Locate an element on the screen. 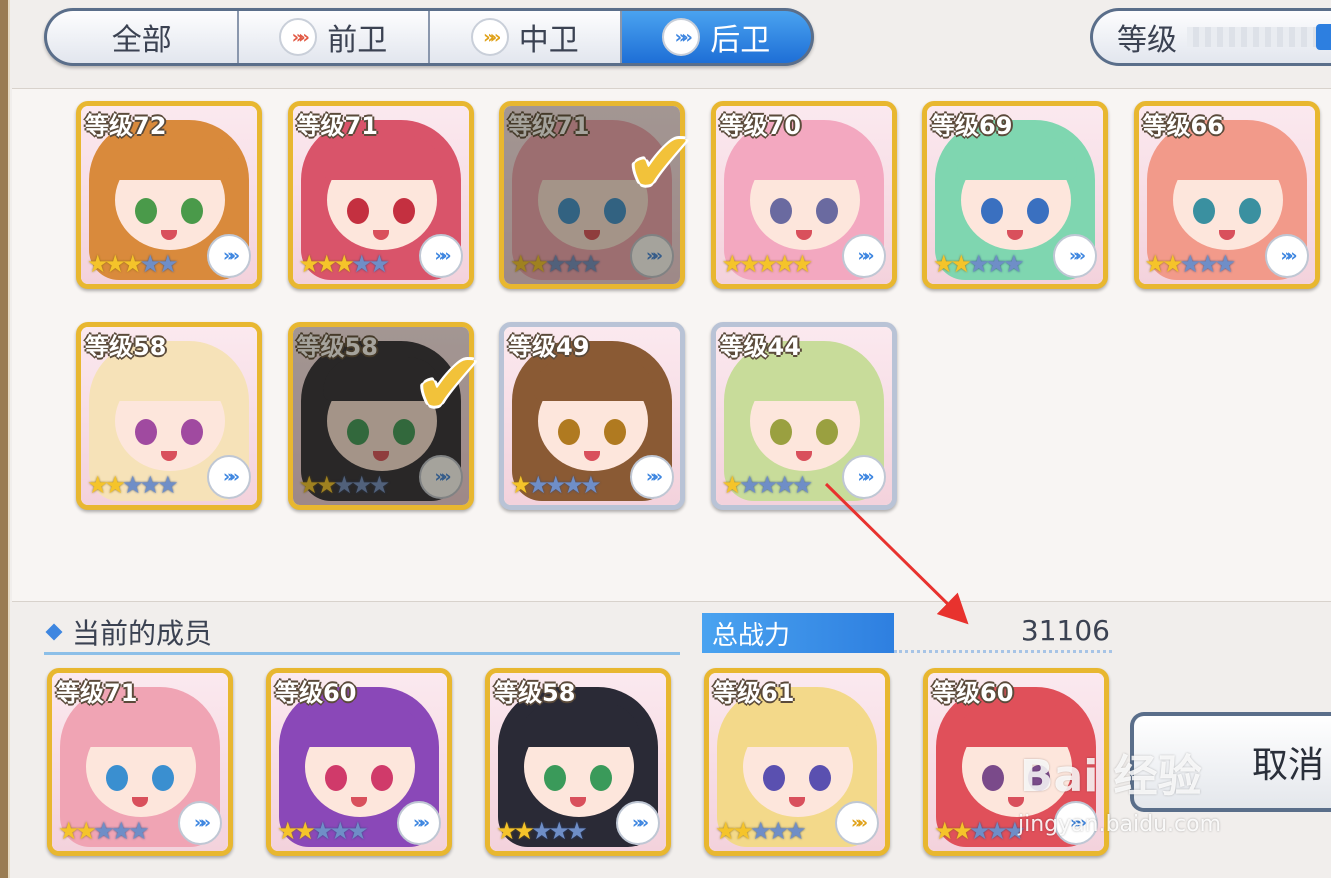 The image size is (1331, 878). character-card: 等级58 ★★★★★»» is located at coordinates (169, 416).